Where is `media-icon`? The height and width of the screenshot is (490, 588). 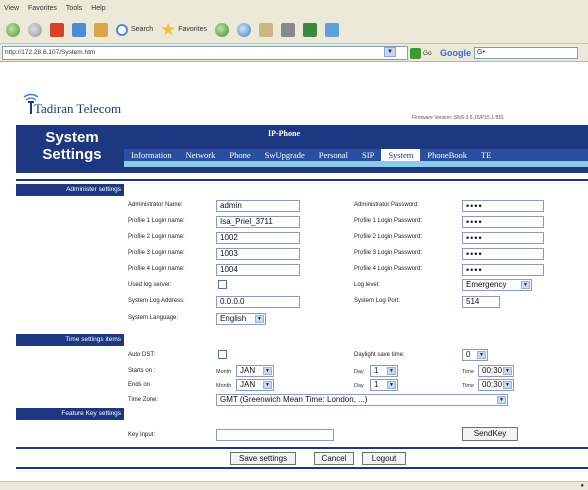 media-icon is located at coordinates (221, 29).